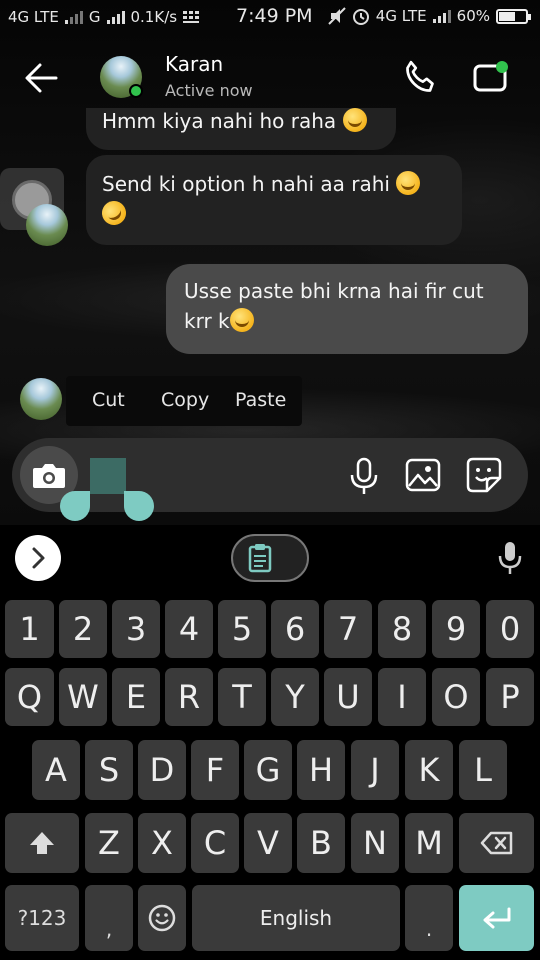 This screenshot has width=540, height=960. I want to click on backspace-icon, so click(496, 843).